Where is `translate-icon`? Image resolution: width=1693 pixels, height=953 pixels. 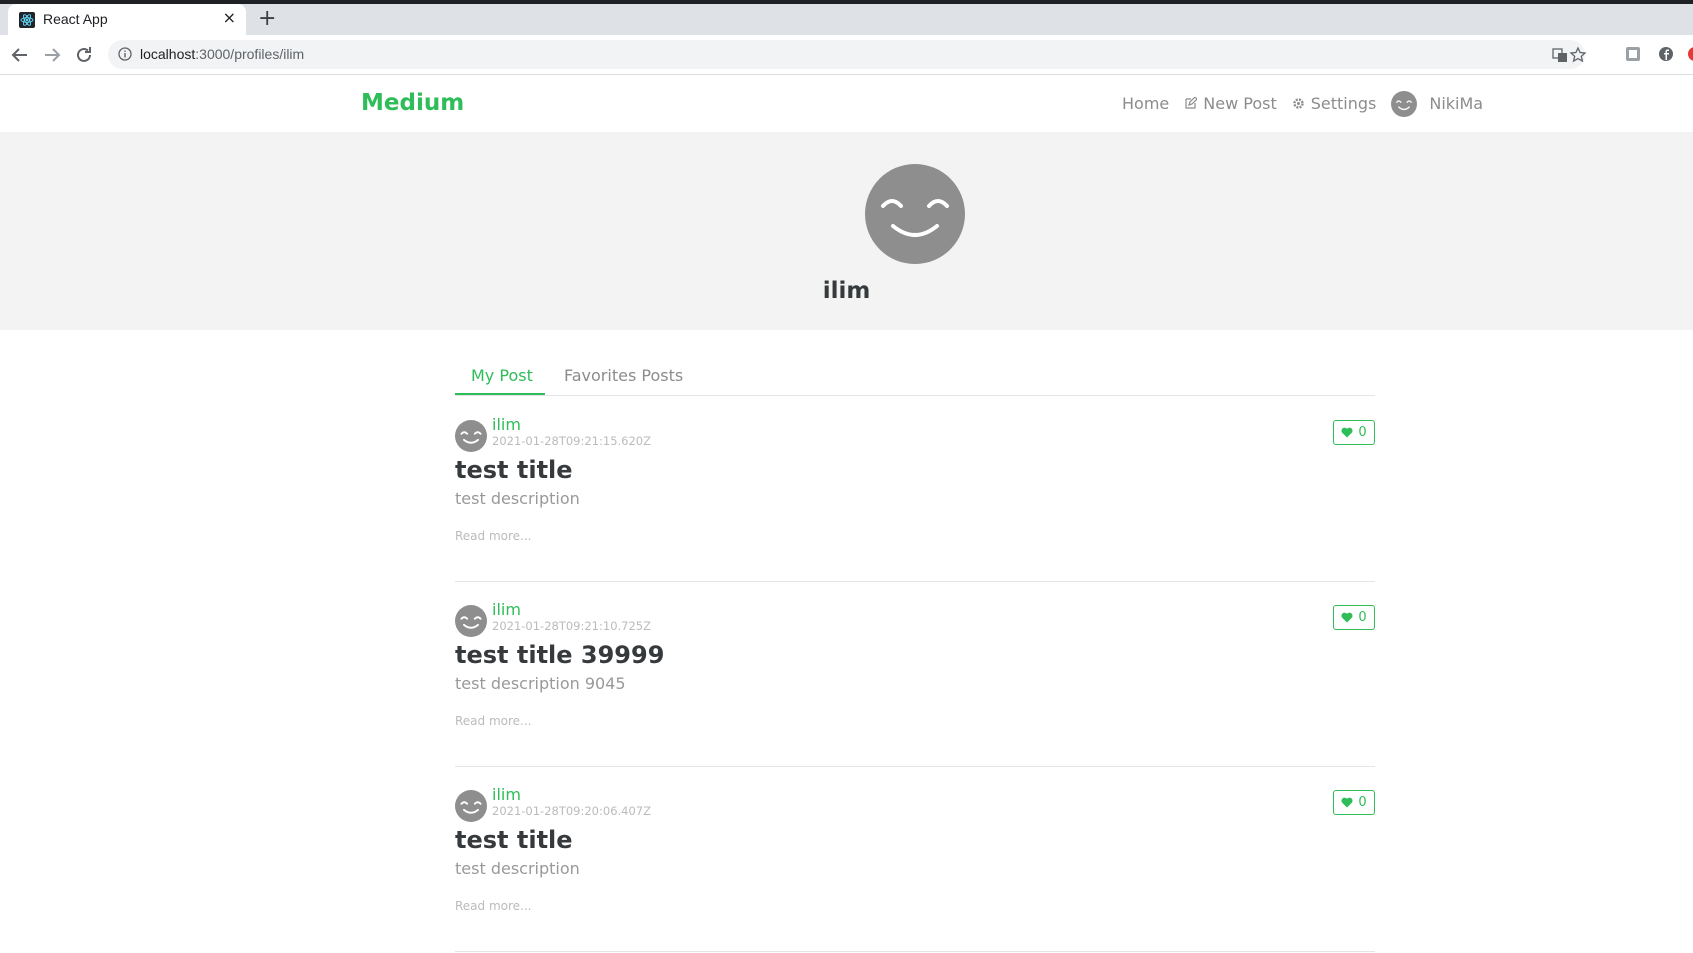 translate-icon is located at coordinates (1560, 55).